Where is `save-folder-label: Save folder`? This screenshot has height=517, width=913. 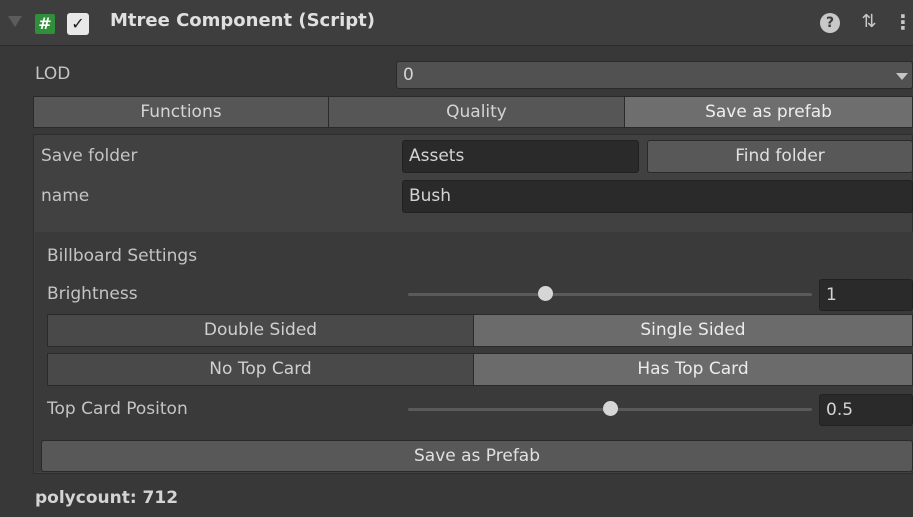 save-folder-label: Save folder is located at coordinates (89, 156).